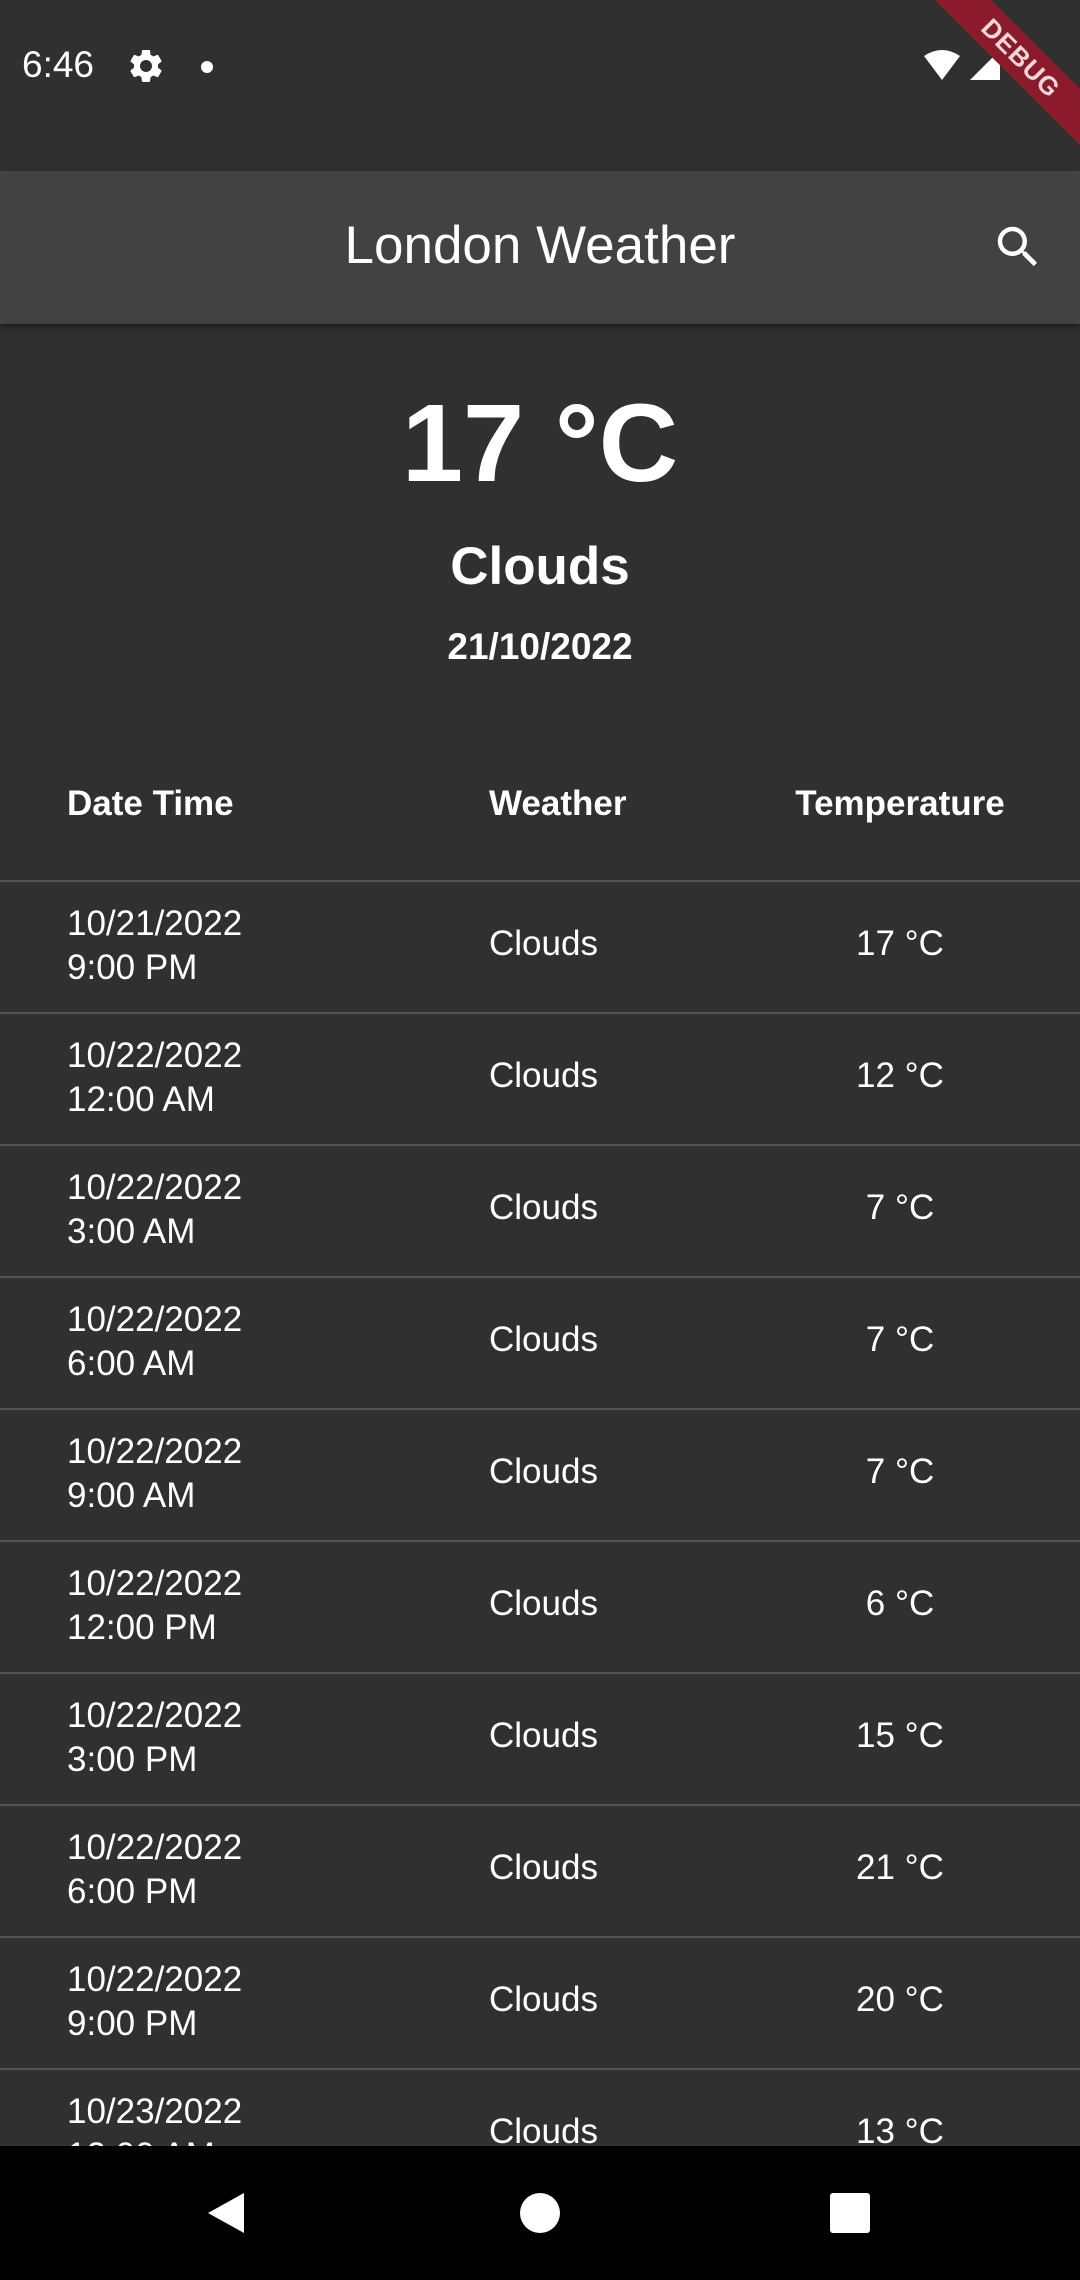  Describe the element at coordinates (540, 443) in the screenshot. I see `current-temperature: 17 °C` at that location.